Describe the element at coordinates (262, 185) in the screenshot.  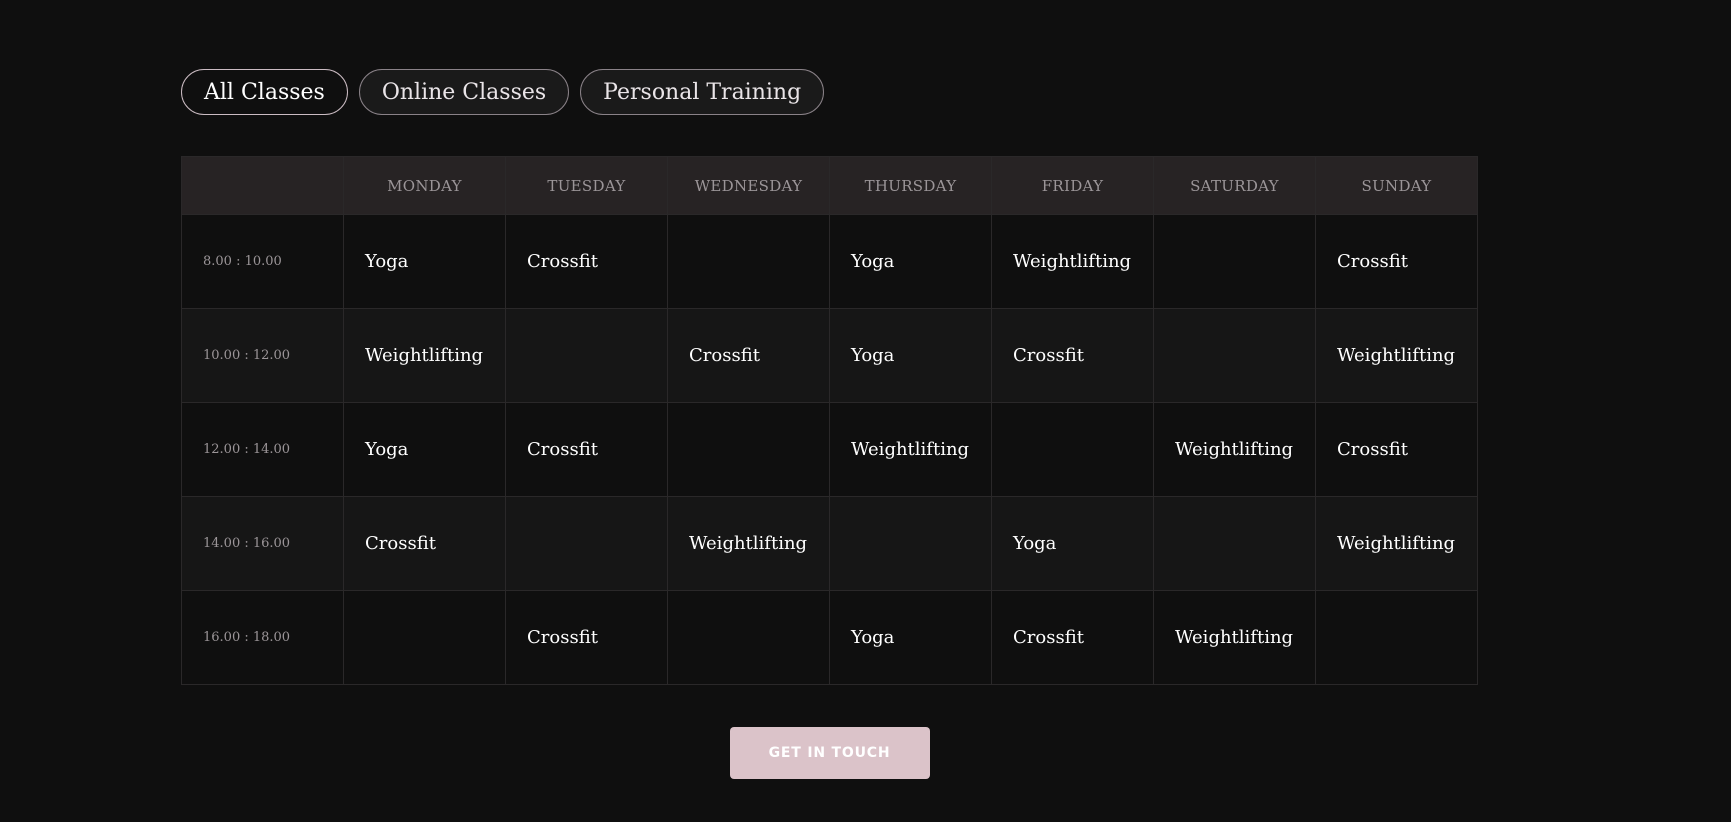
I see `header-corner-cell` at that location.